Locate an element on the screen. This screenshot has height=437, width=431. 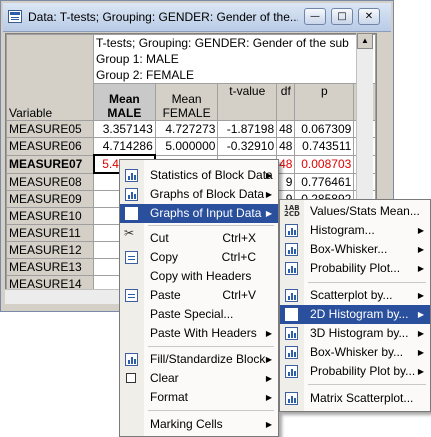
menu-item-label: Copy with Headers is located at coordinates (201, 276).